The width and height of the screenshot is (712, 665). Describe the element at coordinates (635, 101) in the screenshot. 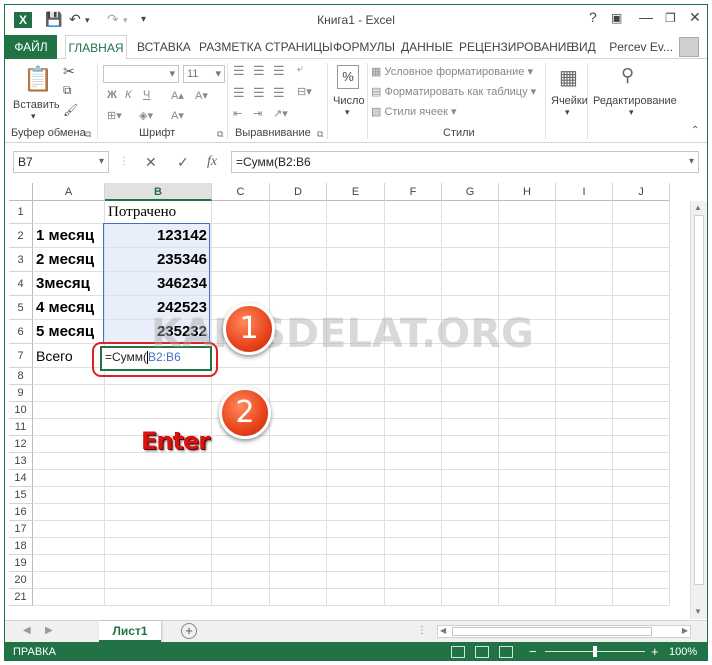

I see `editing-button: Редактирование` at that location.